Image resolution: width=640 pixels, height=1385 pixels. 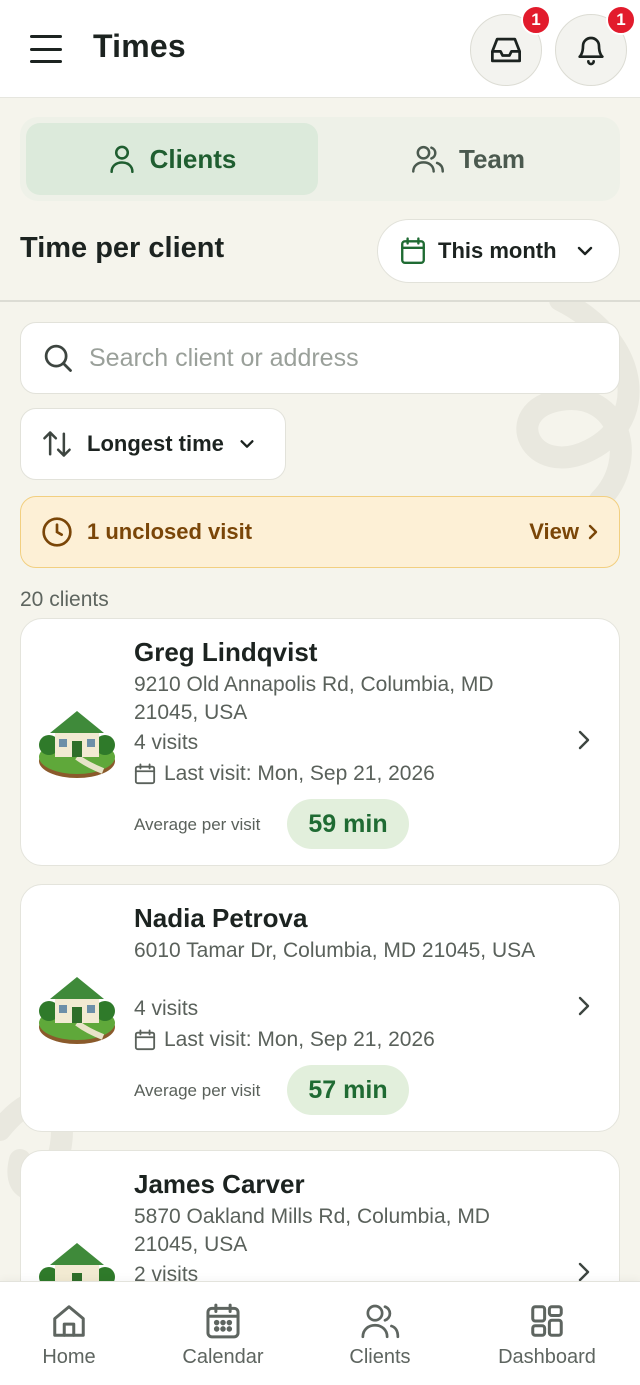 I want to click on sort-label: Longest time, so click(x=155, y=443).